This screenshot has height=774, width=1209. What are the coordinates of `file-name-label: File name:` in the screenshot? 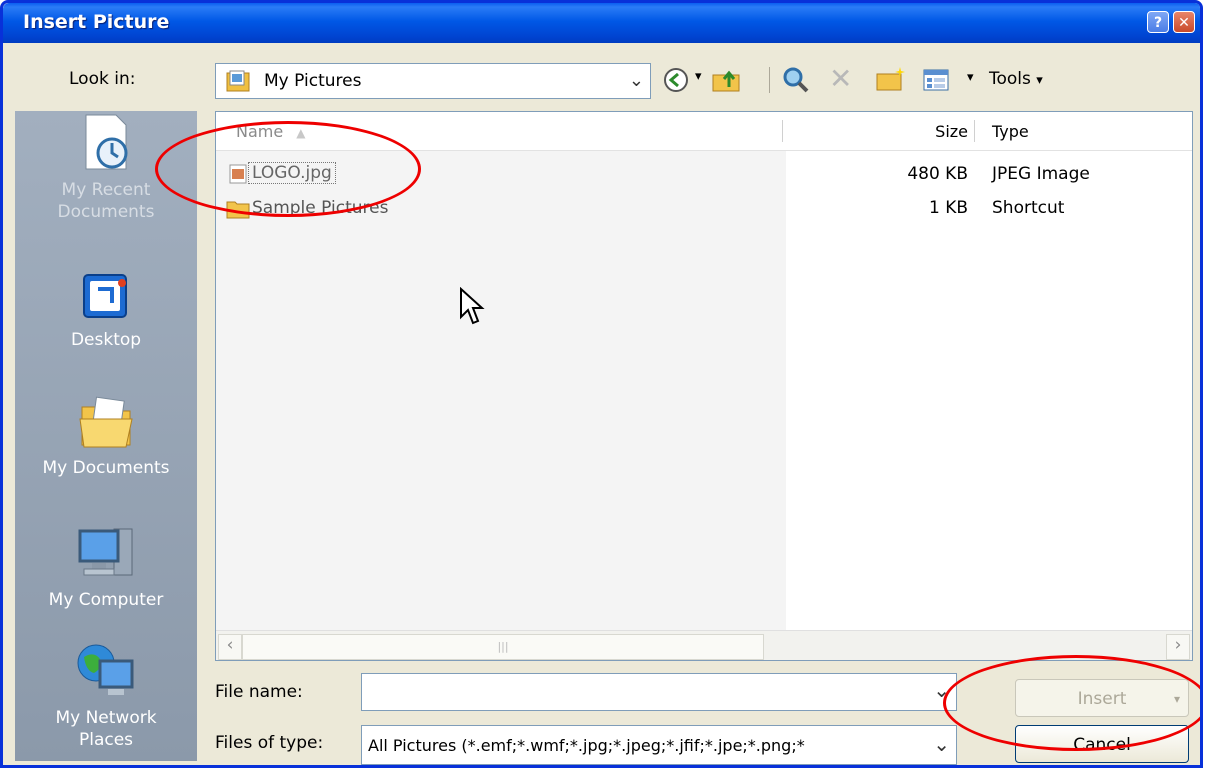 It's located at (259, 692).